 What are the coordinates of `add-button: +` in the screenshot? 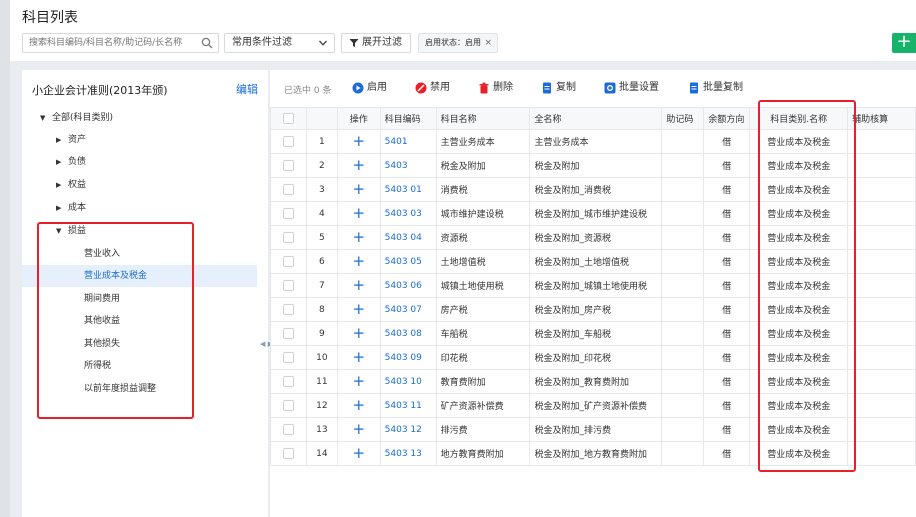 It's located at (904, 43).